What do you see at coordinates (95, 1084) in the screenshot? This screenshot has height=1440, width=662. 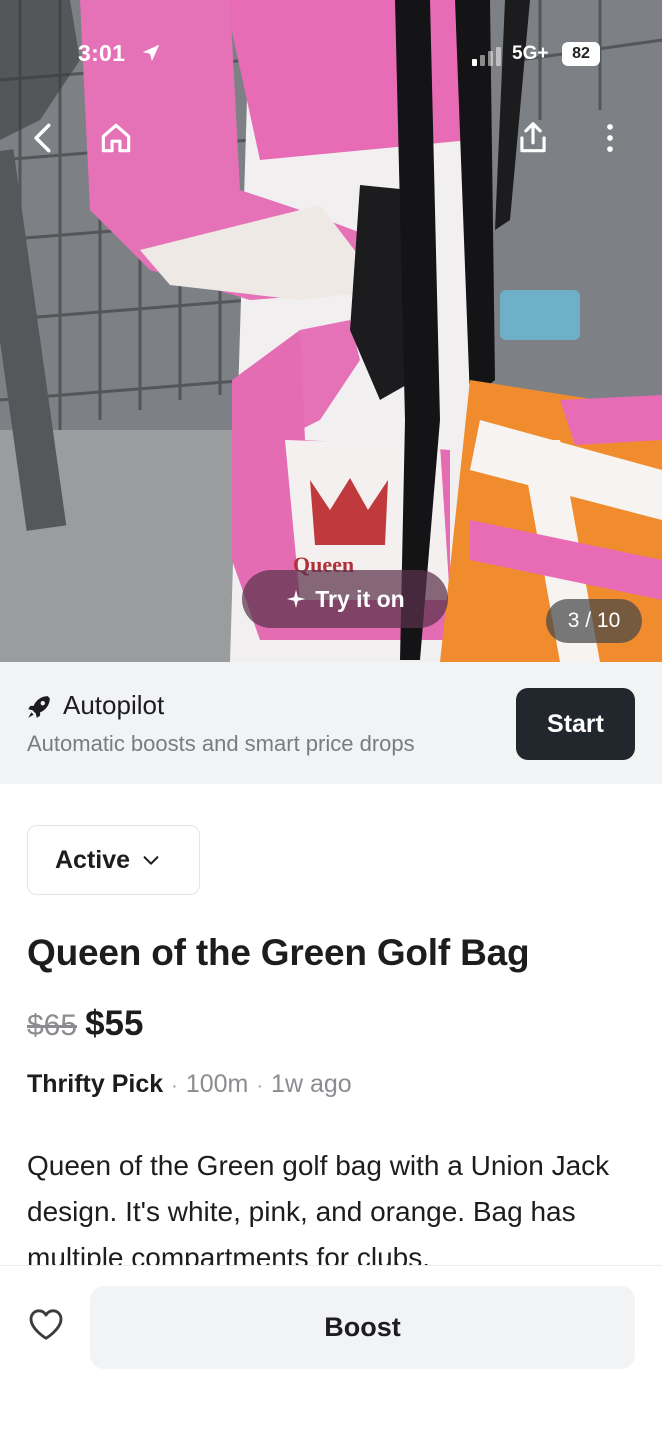 I see `seller-name: Thrifty Pick` at bounding box center [95, 1084].